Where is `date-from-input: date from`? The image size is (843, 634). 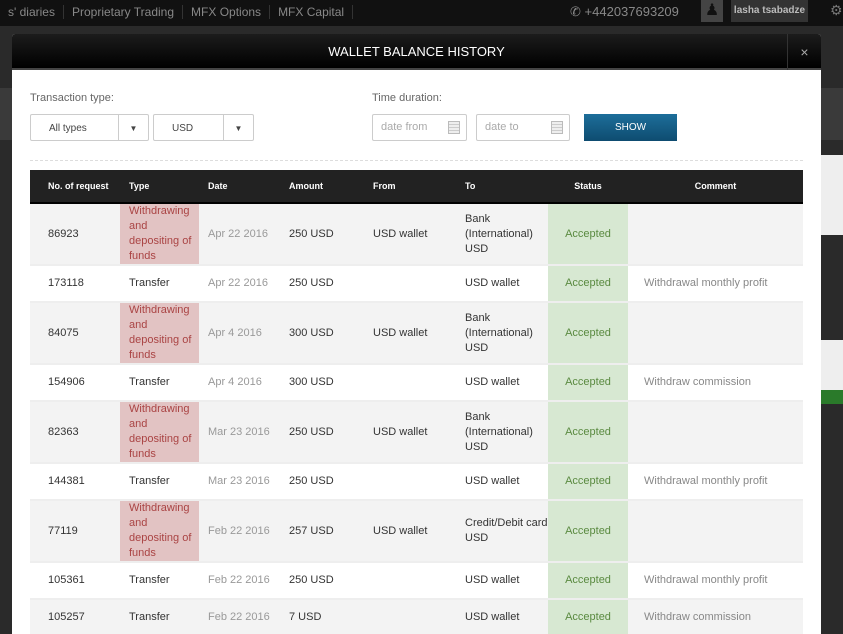 date-from-input: date from is located at coordinates (419, 127).